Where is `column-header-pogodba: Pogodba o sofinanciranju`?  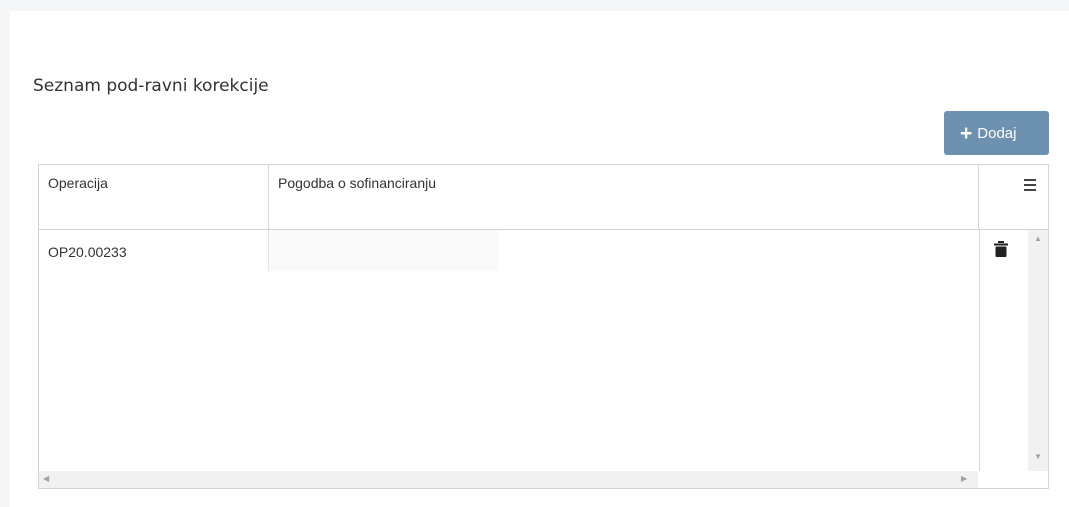 column-header-pogodba: Pogodba o sofinanciranju is located at coordinates (624, 197).